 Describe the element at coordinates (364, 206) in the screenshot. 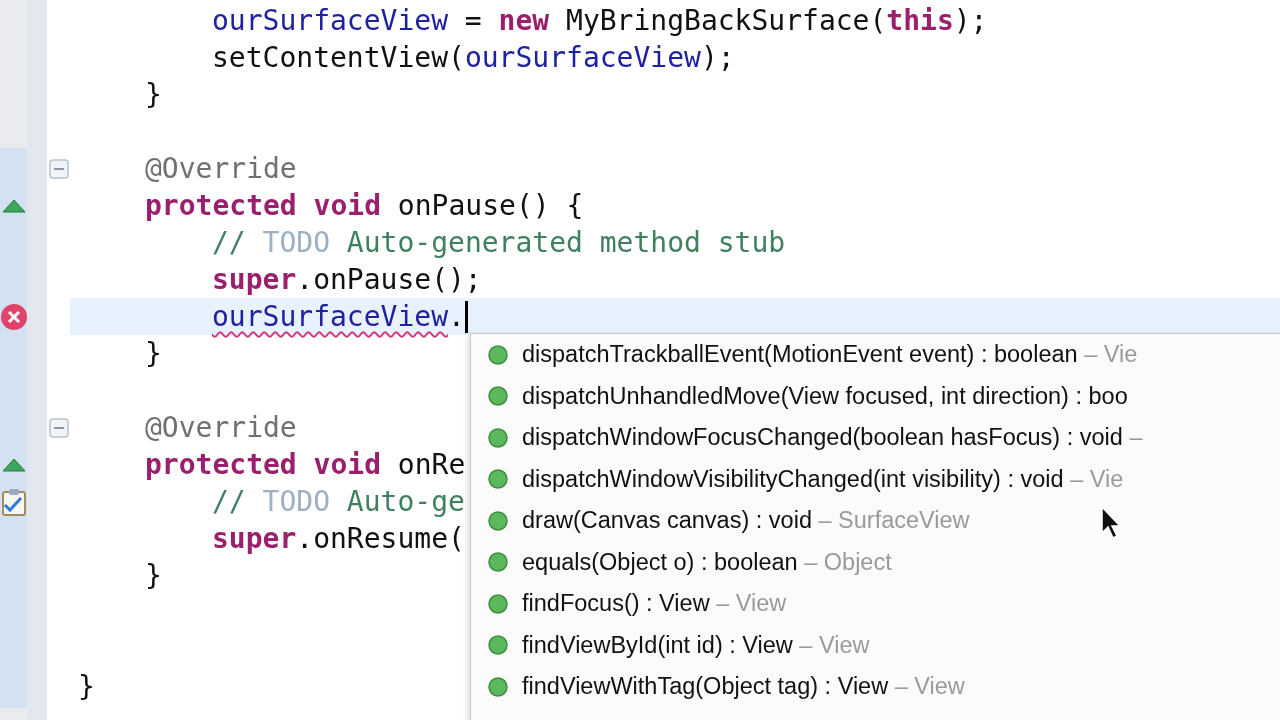

I see `code-line: protected void onPause() {` at that location.